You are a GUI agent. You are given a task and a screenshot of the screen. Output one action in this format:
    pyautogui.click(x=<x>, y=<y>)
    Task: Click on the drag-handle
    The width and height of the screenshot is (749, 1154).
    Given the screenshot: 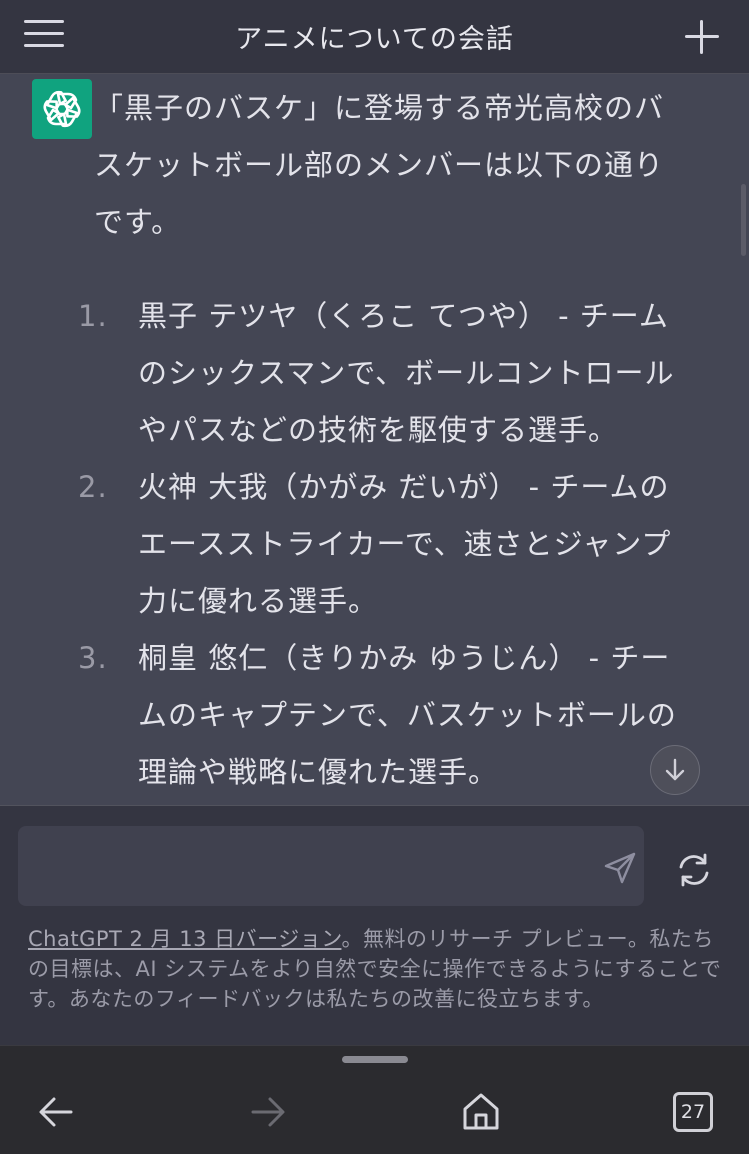 What is the action you would take?
    pyautogui.click(x=375, y=1059)
    